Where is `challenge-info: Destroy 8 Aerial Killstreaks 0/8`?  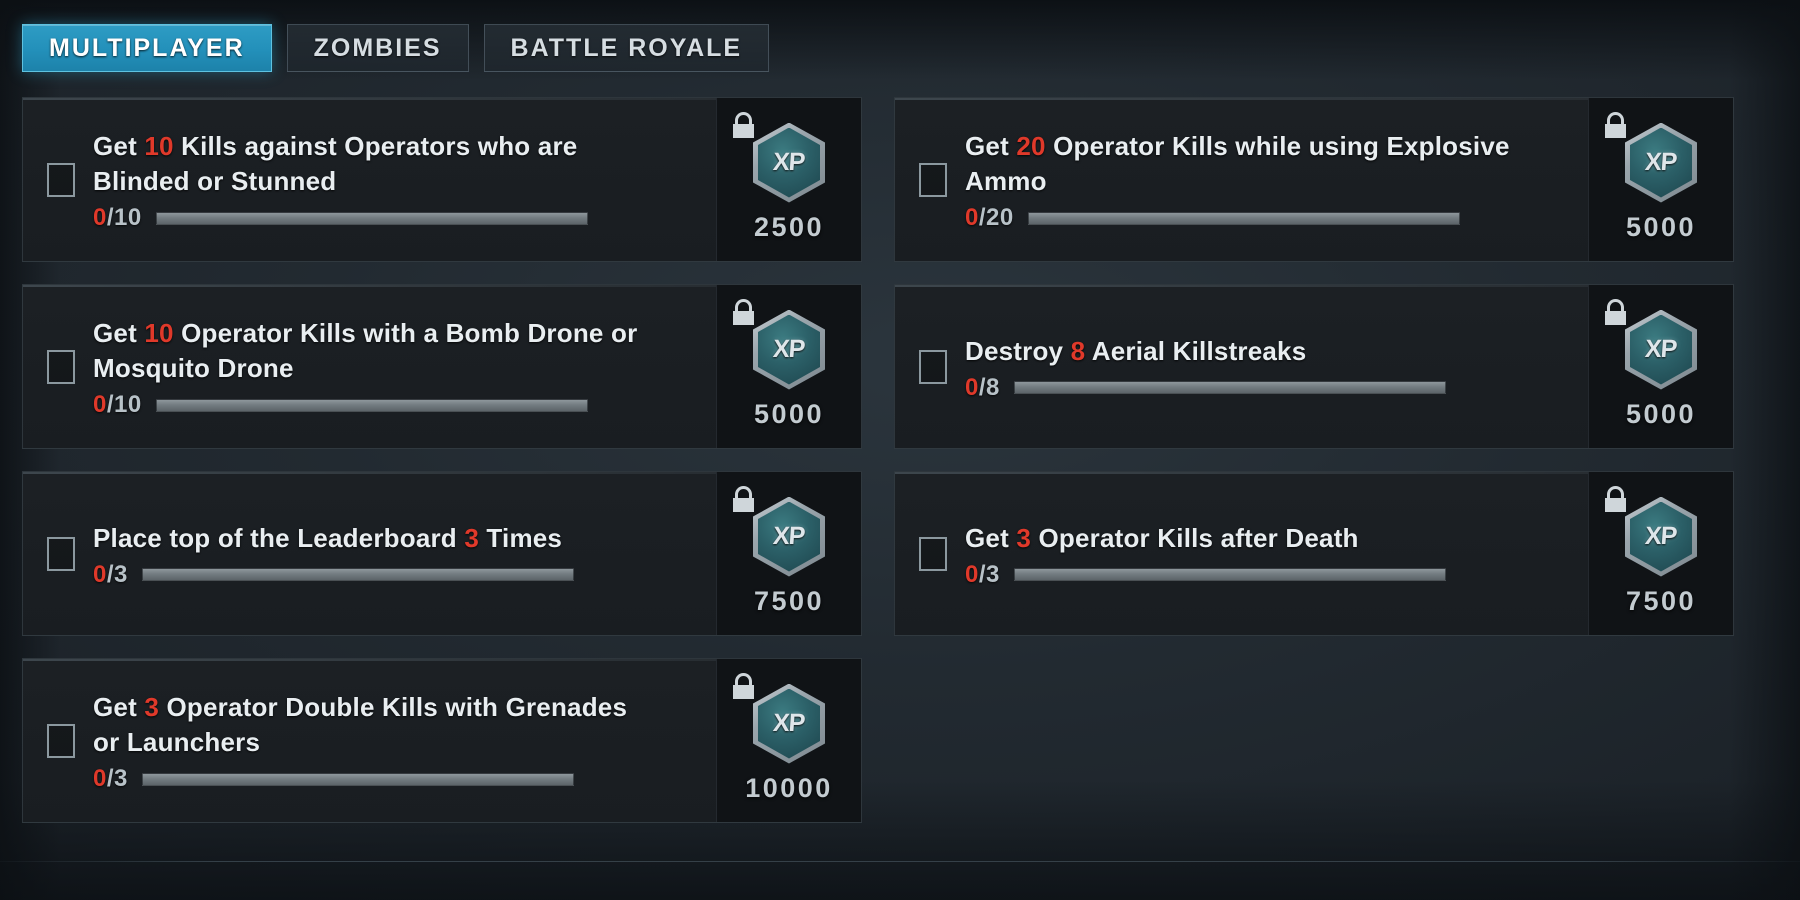
challenge-info: Destroy 8 Aerial Killstreaks 0/8 is located at coordinates (1271, 367).